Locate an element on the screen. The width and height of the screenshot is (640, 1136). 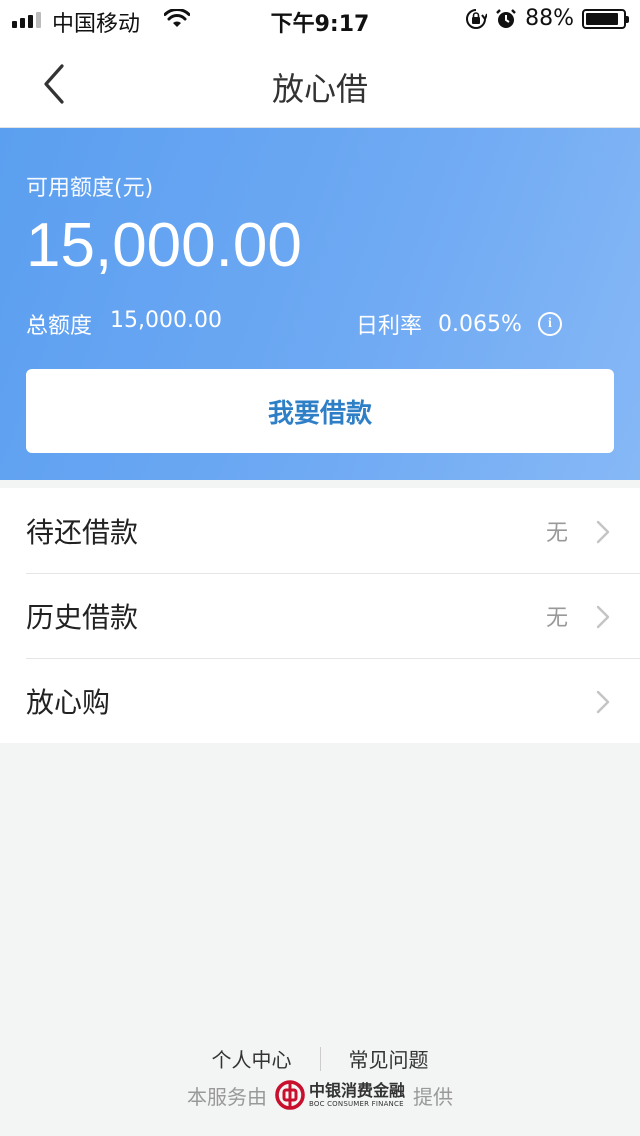
provider-credit: 本服务由 中银消费金融 BOC CONSUMER FINANCE 提供 is located at coordinates (320, 1095).